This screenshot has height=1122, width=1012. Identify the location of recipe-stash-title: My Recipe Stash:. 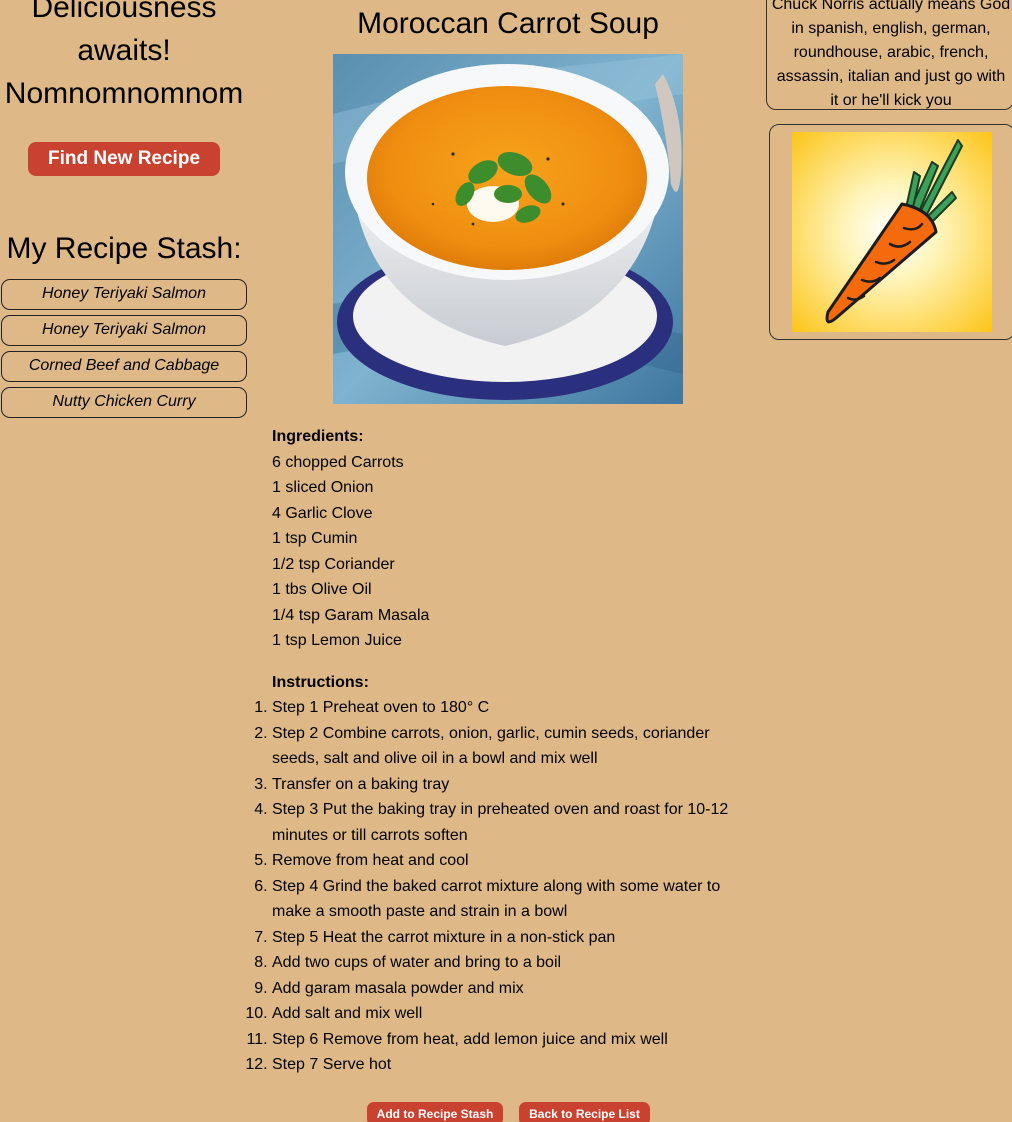
(124, 248).